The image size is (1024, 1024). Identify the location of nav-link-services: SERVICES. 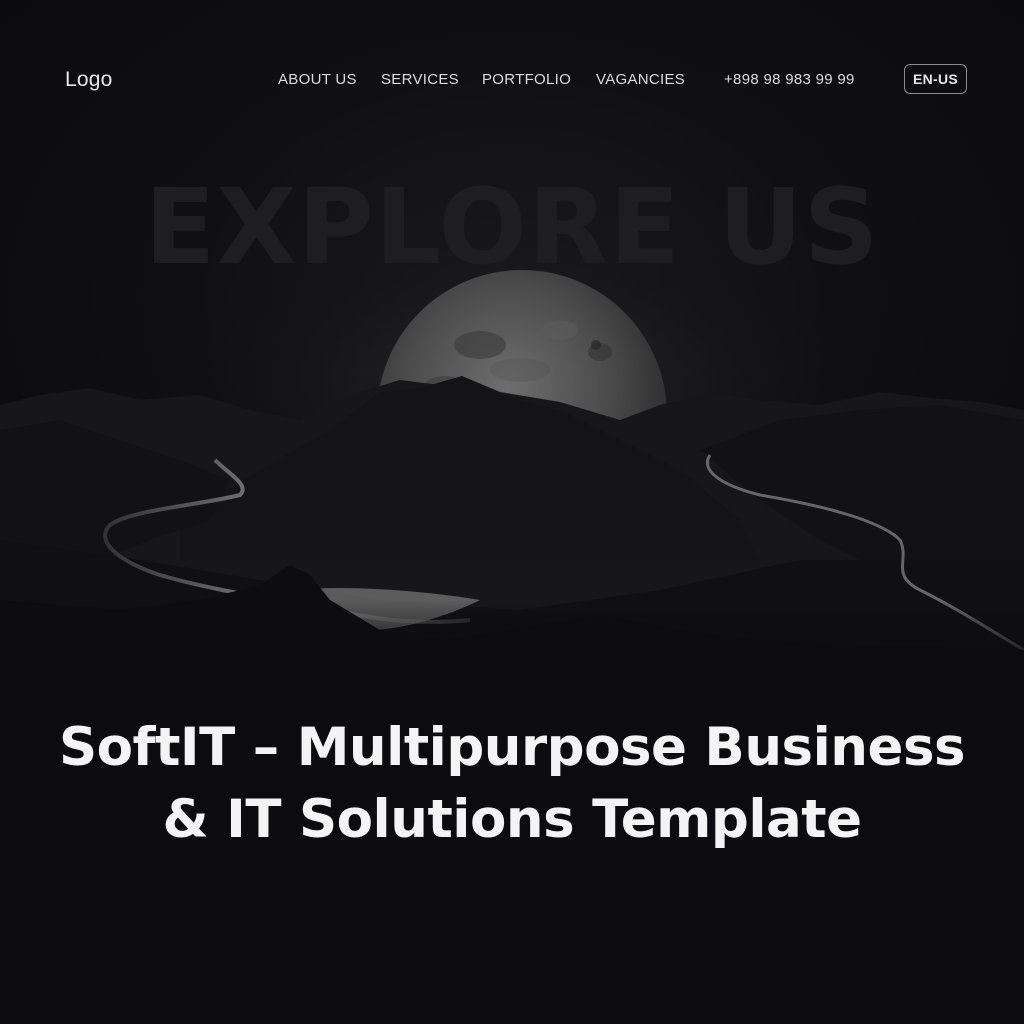
(420, 79).